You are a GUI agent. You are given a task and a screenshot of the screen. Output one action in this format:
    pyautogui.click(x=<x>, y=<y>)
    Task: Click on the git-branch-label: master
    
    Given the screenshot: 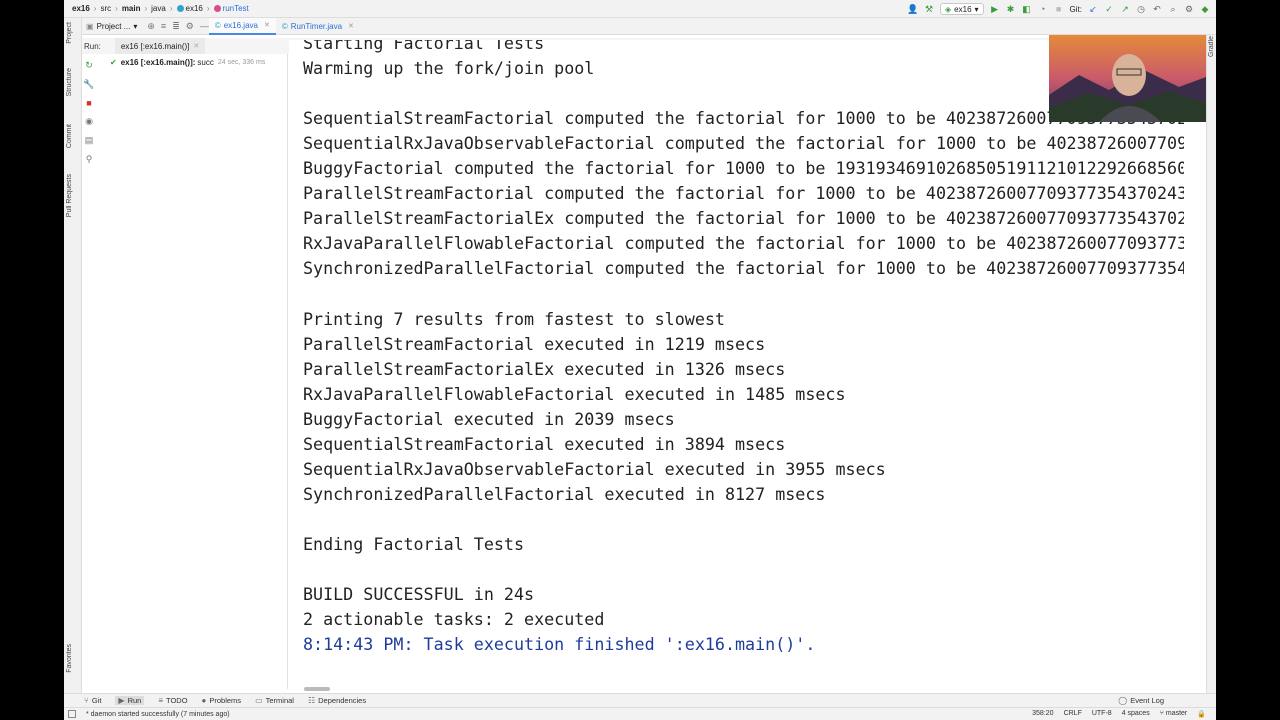 What is the action you would take?
    pyautogui.click(x=1176, y=713)
    